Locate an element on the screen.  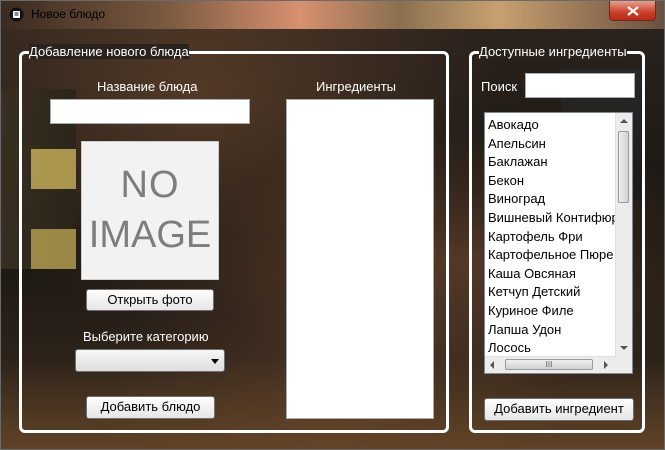
list-item: Апельсин is located at coordinates (552, 144).